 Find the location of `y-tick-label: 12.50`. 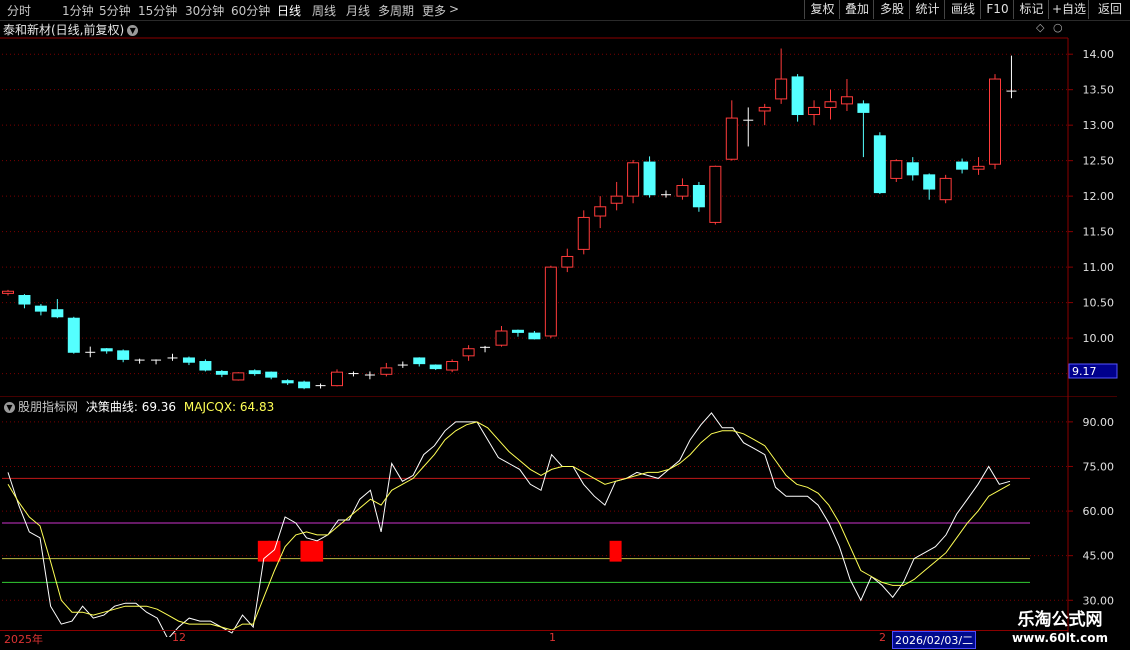

y-tick-label: 12.50 is located at coordinates (1099, 161).